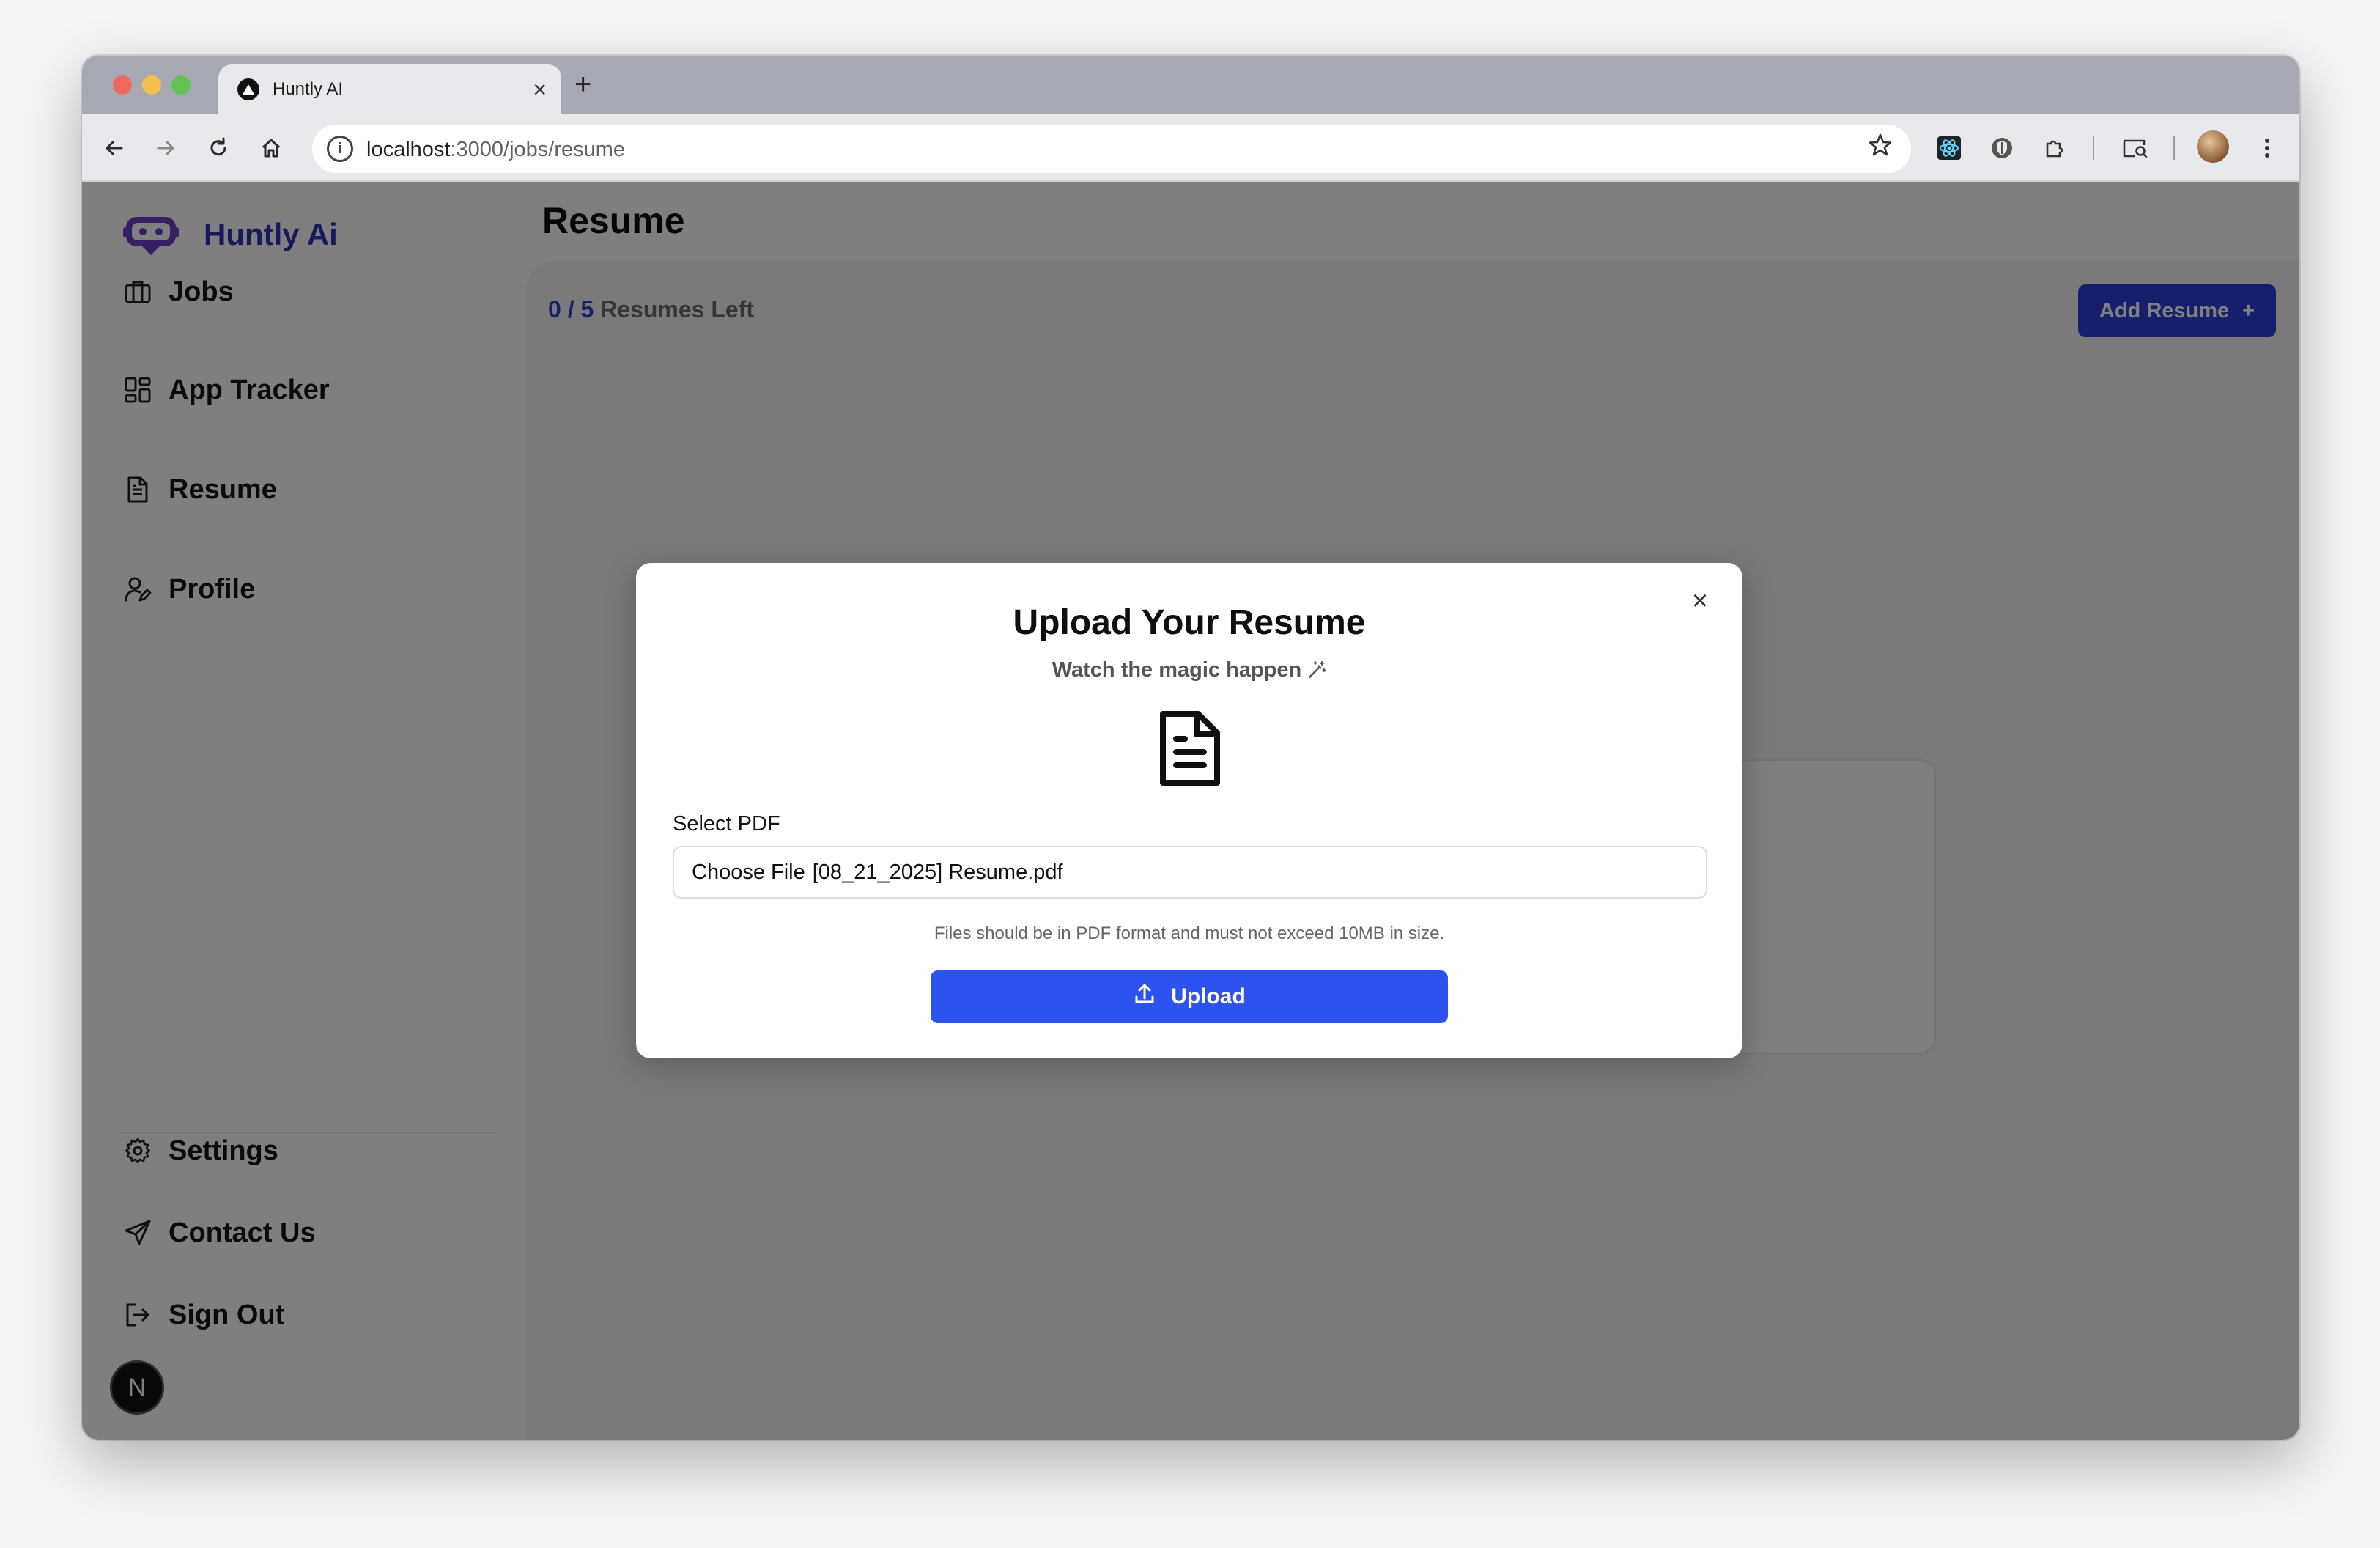 The height and width of the screenshot is (1548, 2380). What do you see at coordinates (114, 148) in the screenshot?
I see `back-arrow-icon` at bounding box center [114, 148].